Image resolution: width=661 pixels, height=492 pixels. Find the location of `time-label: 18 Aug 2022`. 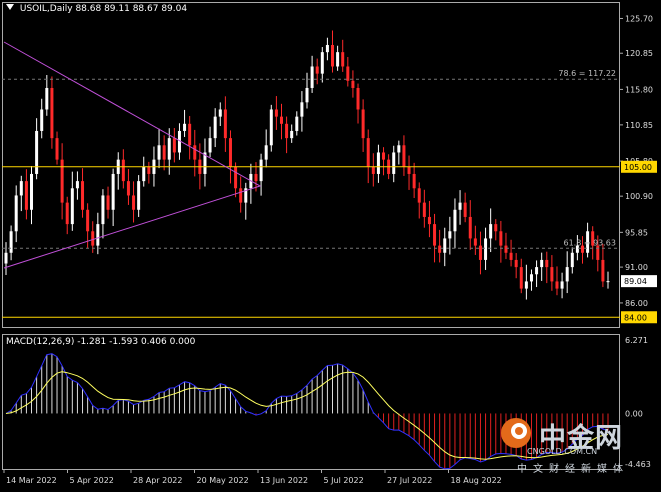

time-label: 18 Aug 2022 is located at coordinates (476, 480).